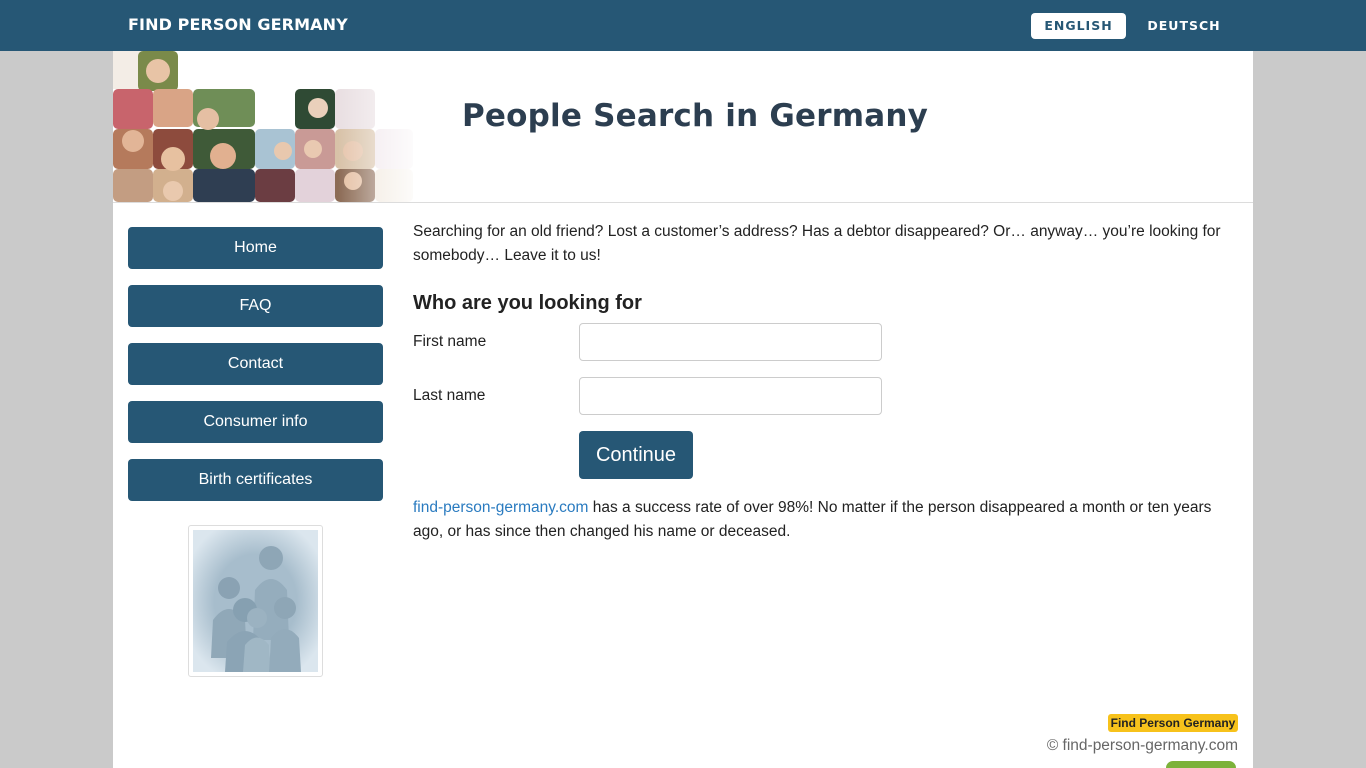 The width and height of the screenshot is (1366, 768). Describe the element at coordinates (450, 341) in the screenshot. I see `first-name-label: First name` at that location.